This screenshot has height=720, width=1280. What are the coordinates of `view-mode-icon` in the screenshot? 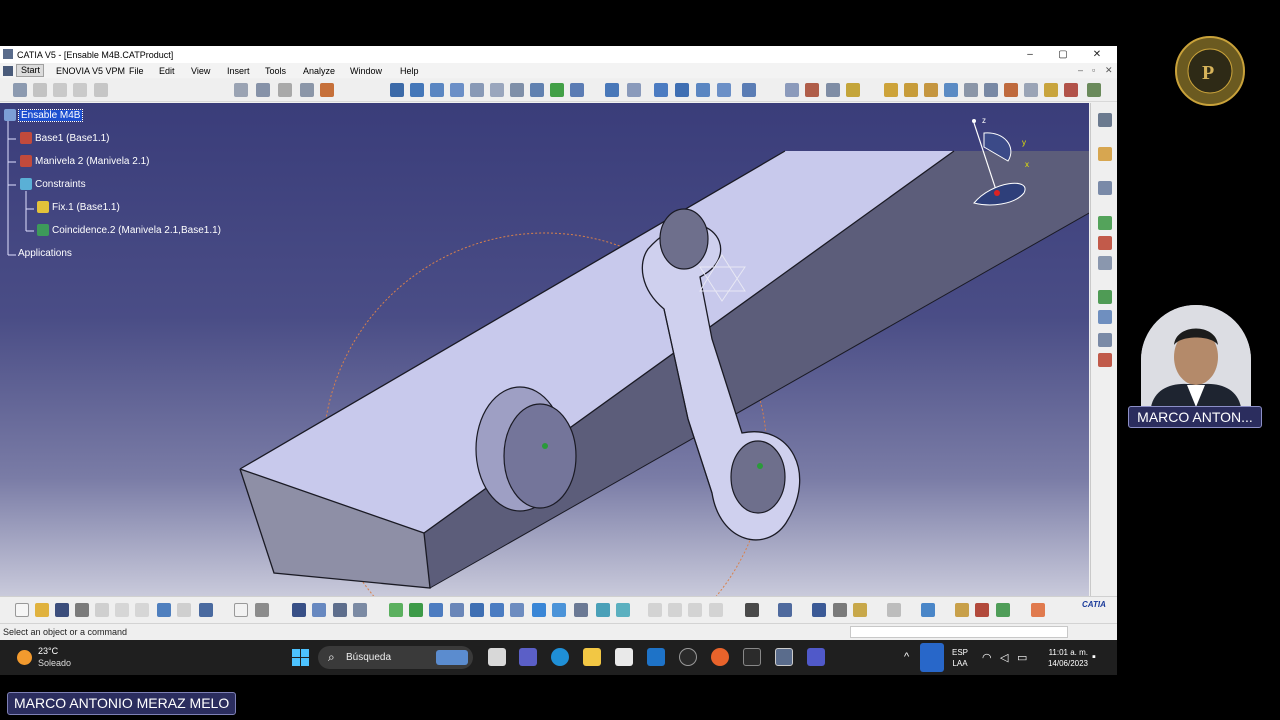 It's located at (581, 610).